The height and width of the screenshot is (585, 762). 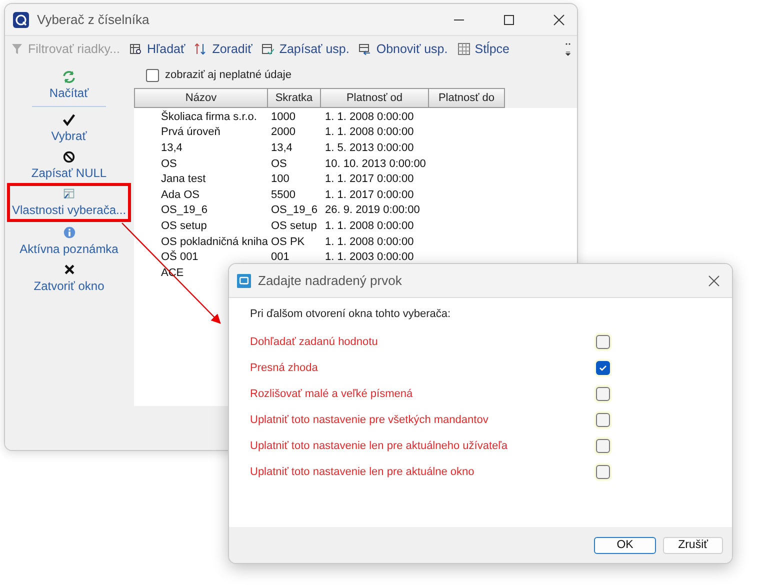 I want to click on window-title: Vyberač z číselníka, so click(x=93, y=19).